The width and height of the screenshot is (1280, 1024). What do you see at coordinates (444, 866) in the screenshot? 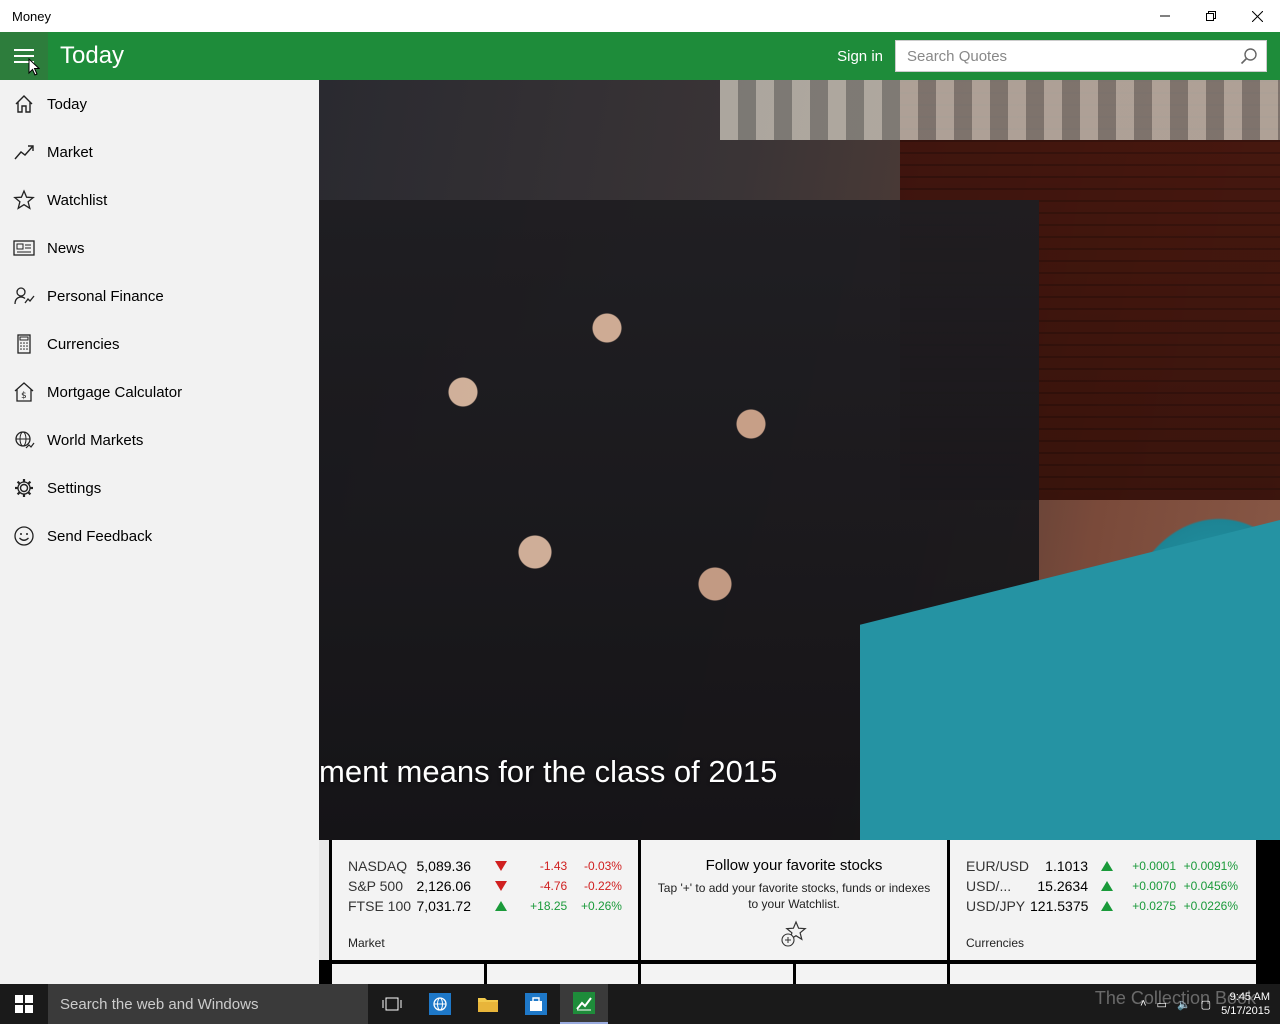
I see `index-value: 5,089.36` at bounding box center [444, 866].